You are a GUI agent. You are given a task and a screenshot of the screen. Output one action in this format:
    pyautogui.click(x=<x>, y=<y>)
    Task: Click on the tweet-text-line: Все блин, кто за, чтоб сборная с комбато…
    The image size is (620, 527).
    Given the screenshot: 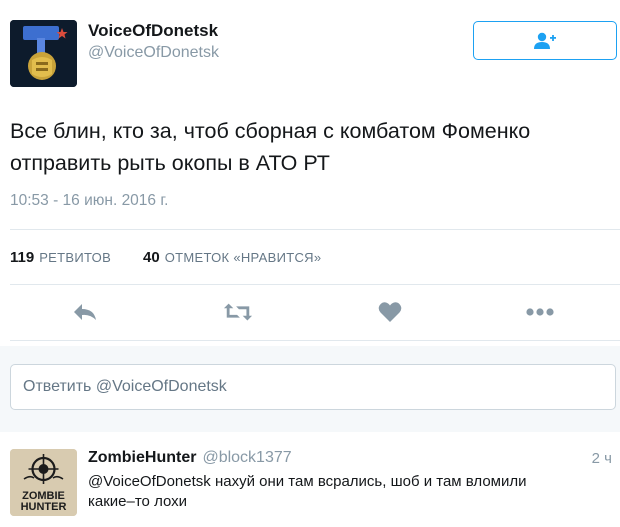 What is the action you would take?
    pyautogui.click(x=270, y=131)
    